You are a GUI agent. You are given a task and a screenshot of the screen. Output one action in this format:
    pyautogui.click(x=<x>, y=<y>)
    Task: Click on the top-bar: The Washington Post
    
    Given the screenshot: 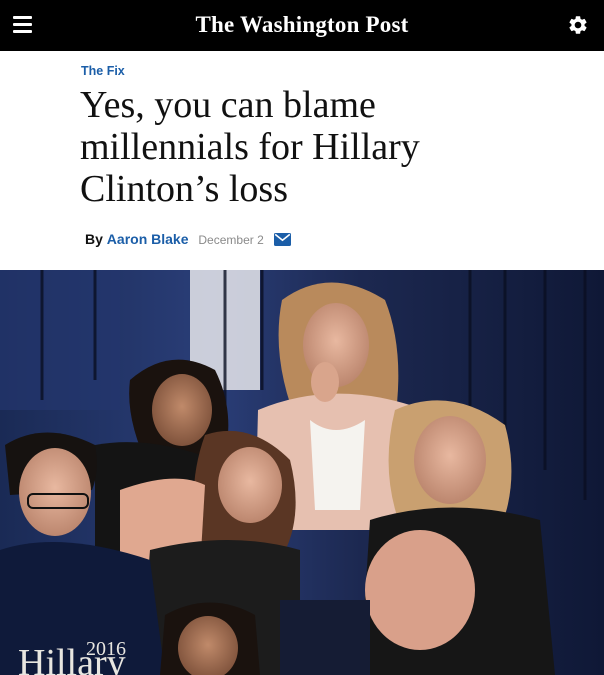 What is the action you would take?
    pyautogui.click(x=302, y=25)
    